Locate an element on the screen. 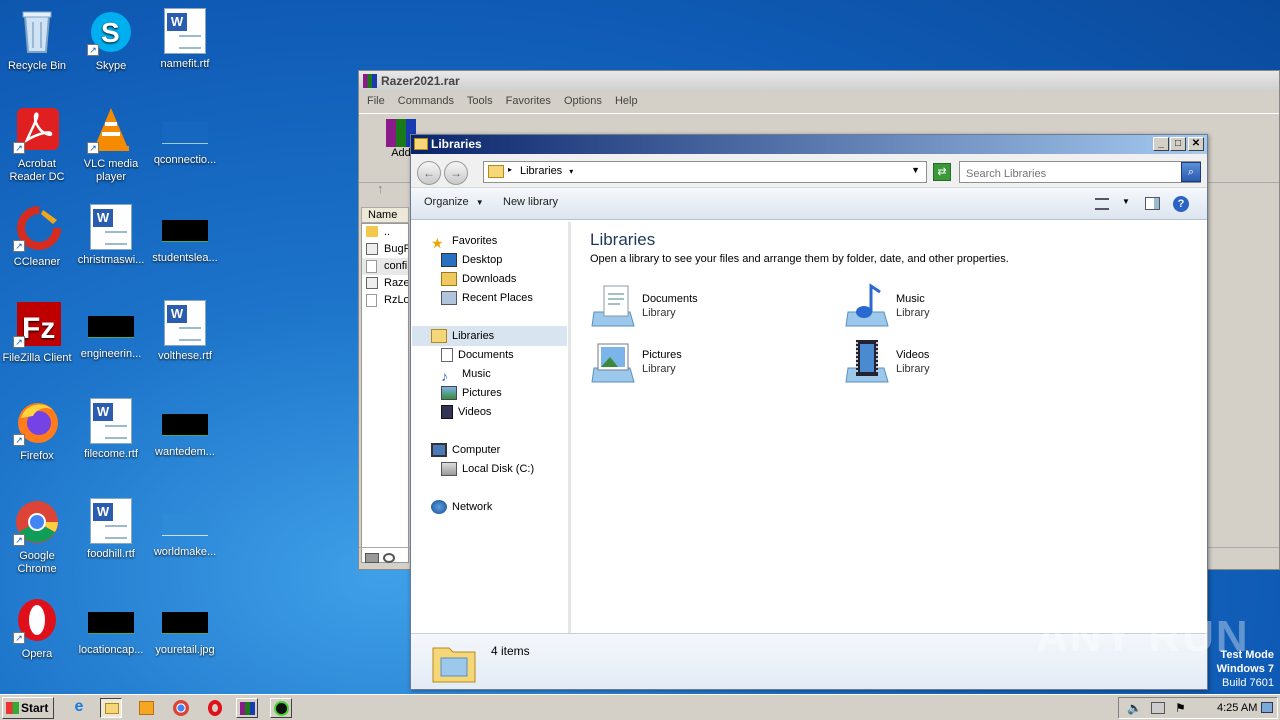 This screenshot has width=1280, height=720. address-bar: ▸ Libraries ▾ ▼ is located at coordinates (705, 172).